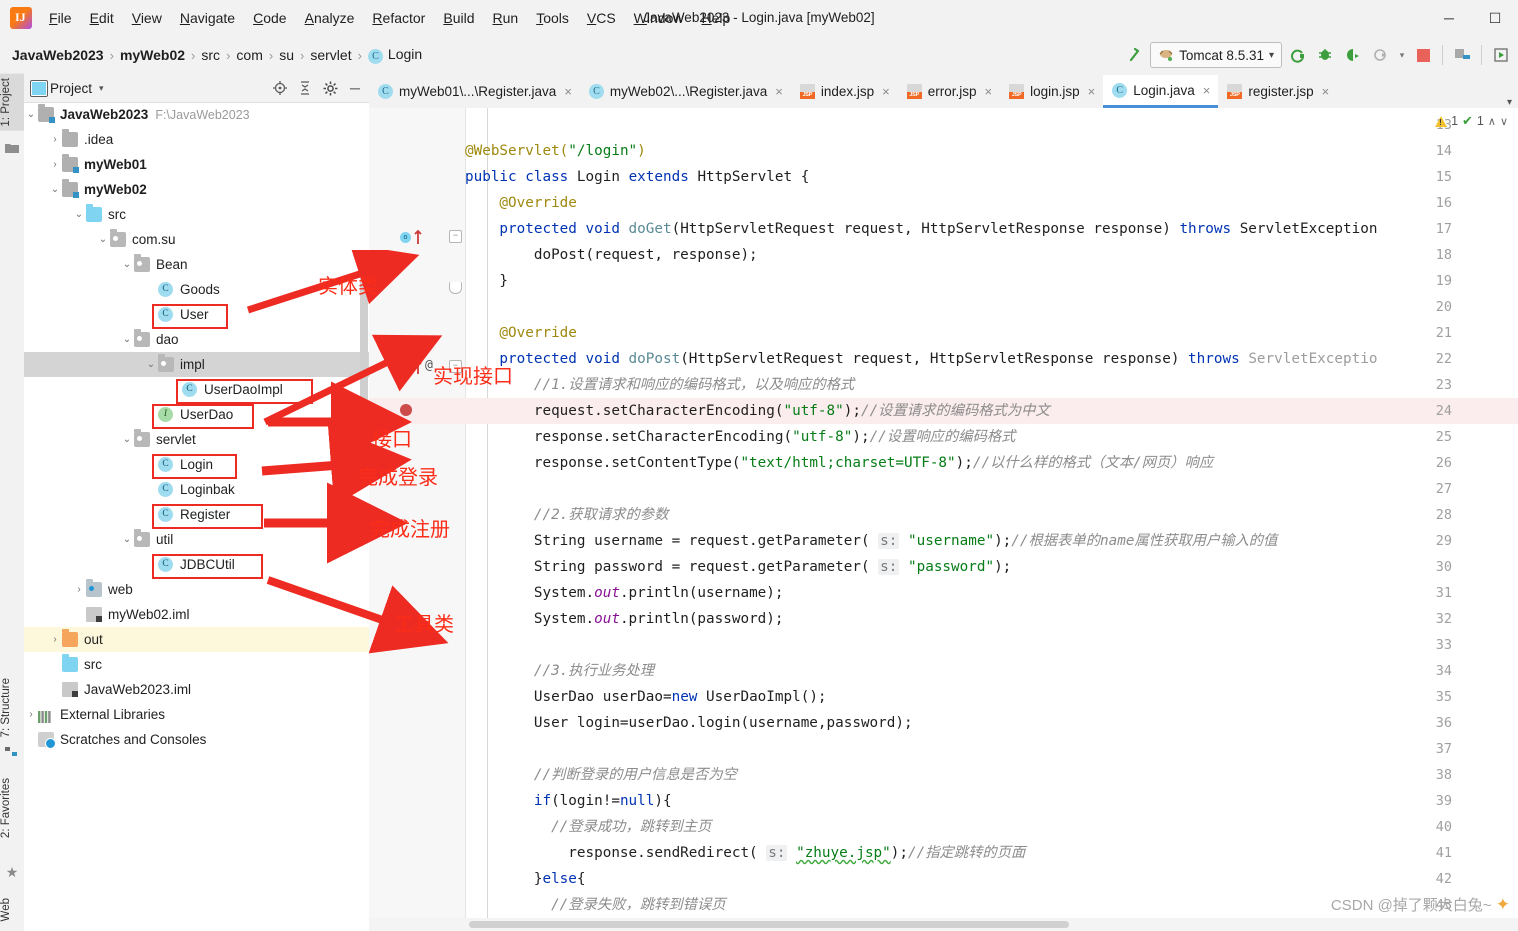 This screenshot has height=931, width=1518. What do you see at coordinates (685, 91) in the screenshot?
I see `editor-tab-myweb02-...-register.java: CmyWeb02\...\Register.java ×` at bounding box center [685, 91].